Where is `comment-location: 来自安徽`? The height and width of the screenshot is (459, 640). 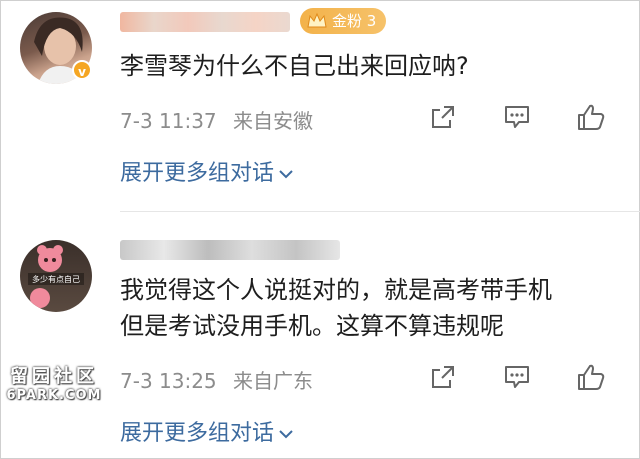 comment-location: 来自安徽 is located at coordinates (273, 121).